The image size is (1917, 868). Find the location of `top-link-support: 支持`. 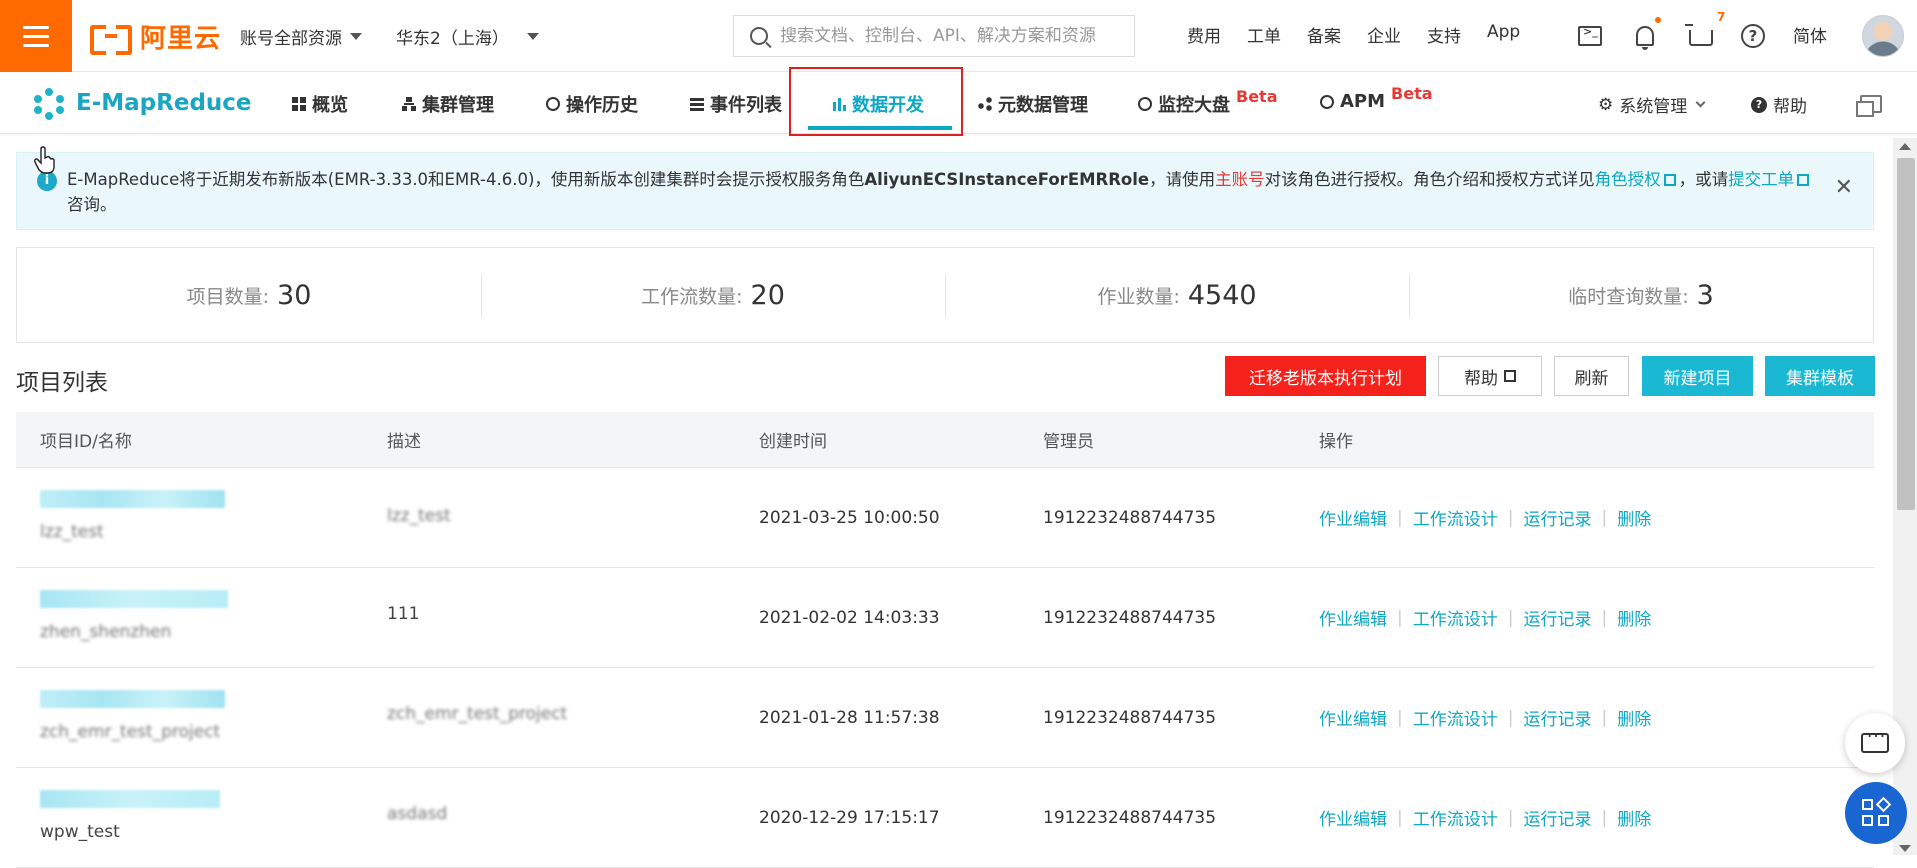

top-link-support: 支持 is located at coordinates (1444, 34).